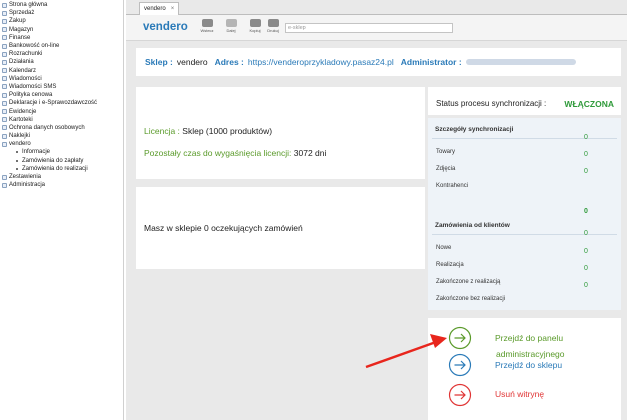 The width and height of the screenshot is (627, 420). Describe the element at coordinates (61, 177) in the screenshot. I see `tree-item: Zestawienia` at that location.